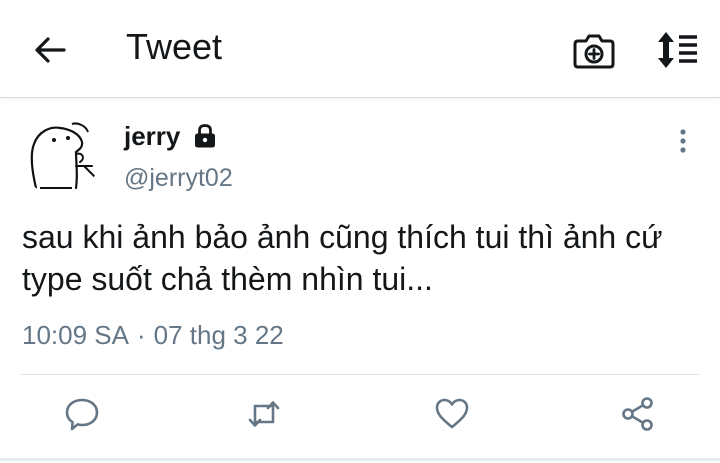  I want to click on like-icon, so click(452, 413).